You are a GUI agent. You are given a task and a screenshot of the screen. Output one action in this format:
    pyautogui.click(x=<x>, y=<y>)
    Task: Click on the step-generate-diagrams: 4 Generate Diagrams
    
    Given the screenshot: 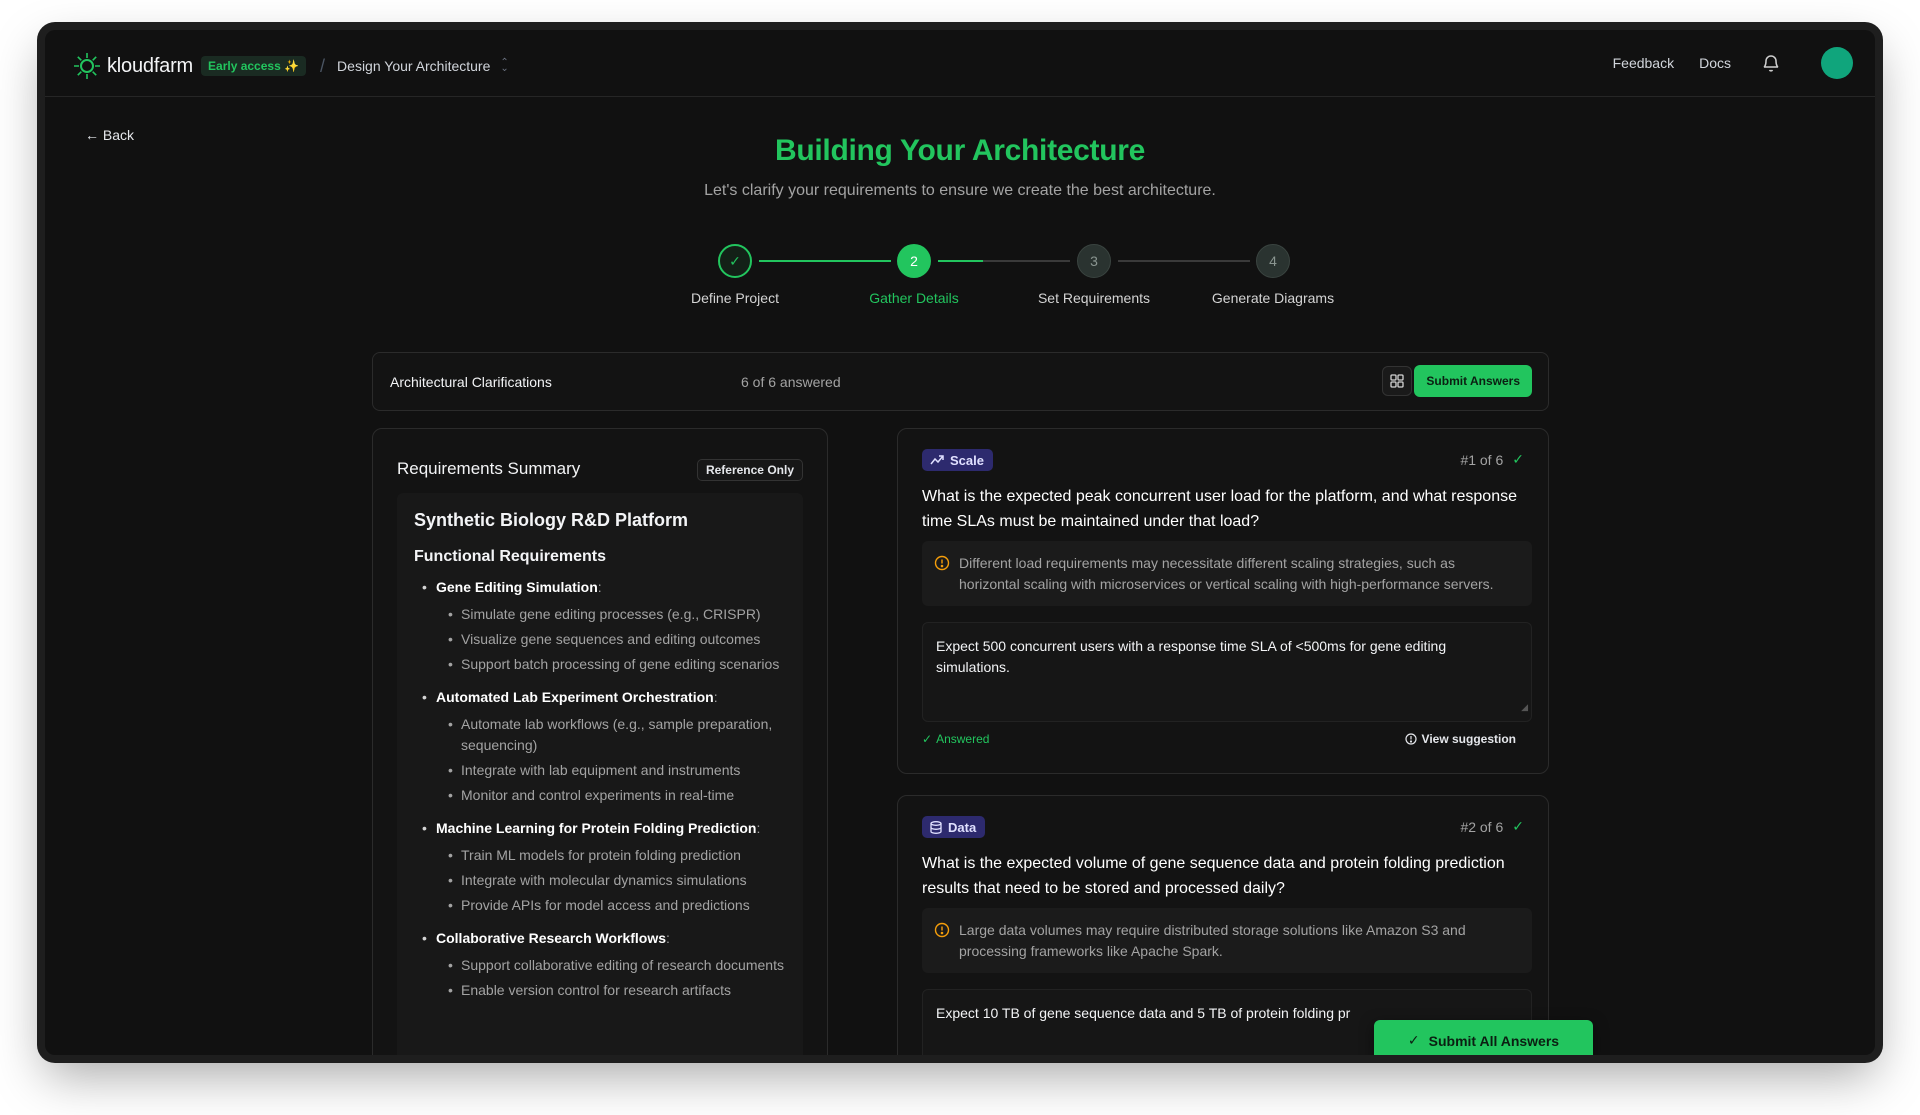 What is the action you would take?
    pyautogui.click(x=1273, y=275)
    